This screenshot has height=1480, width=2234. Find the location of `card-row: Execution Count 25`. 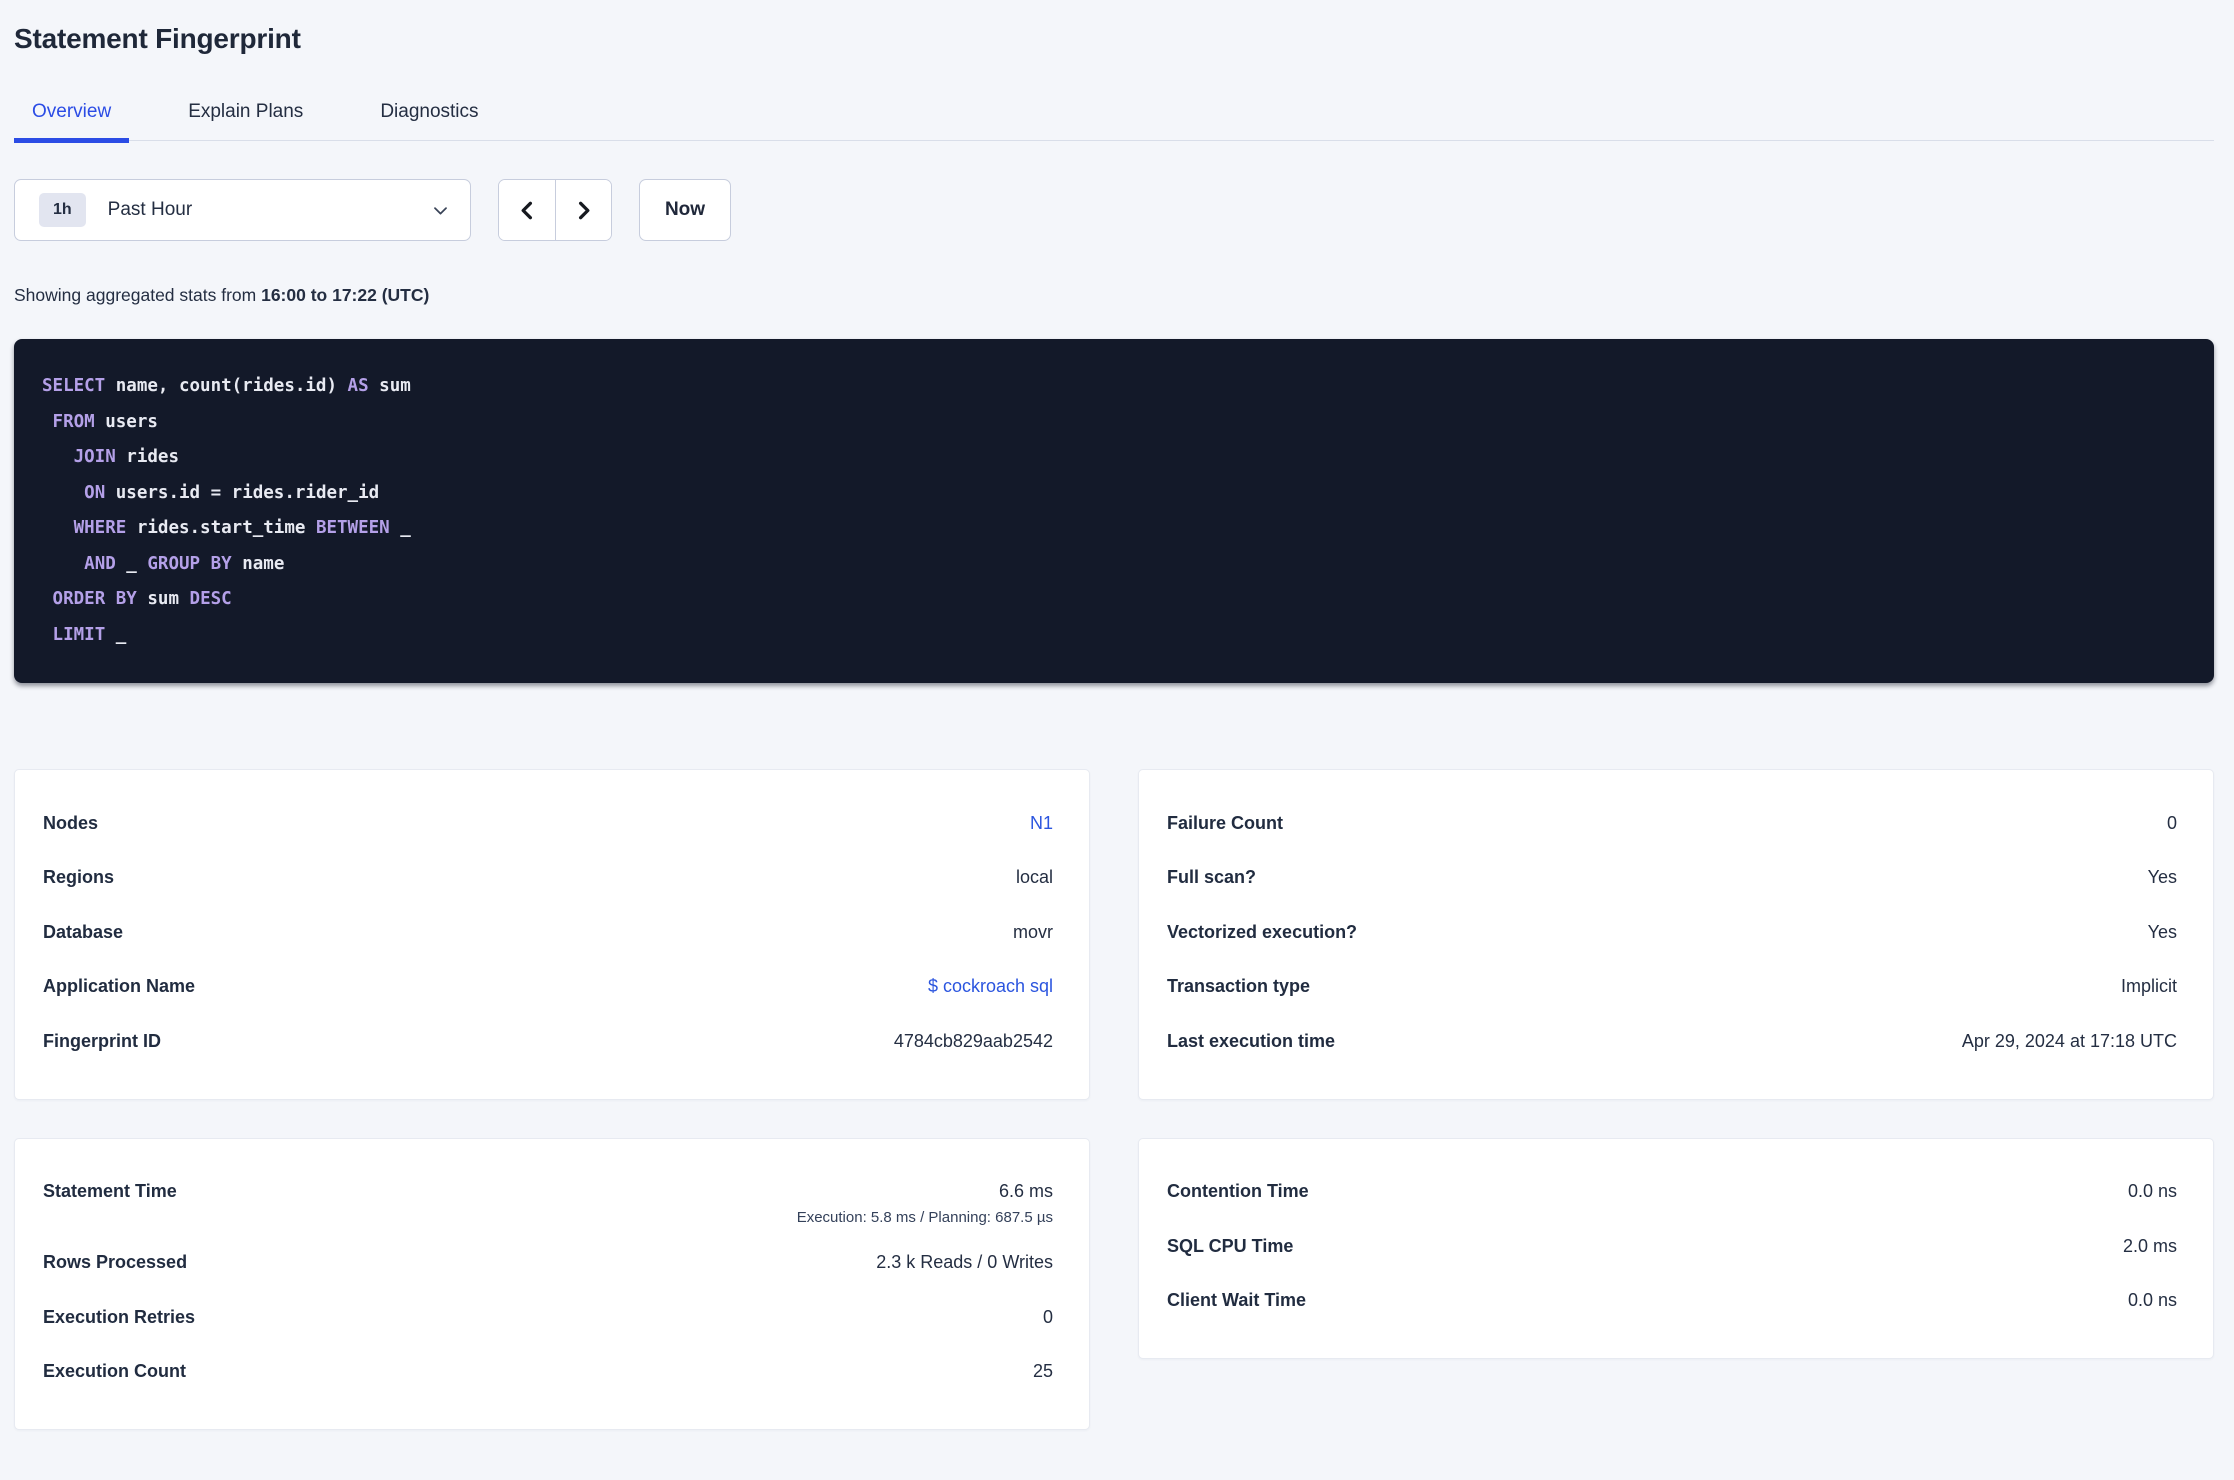

card-row: Execution Count 25 is located at coordinates (548, 1372).